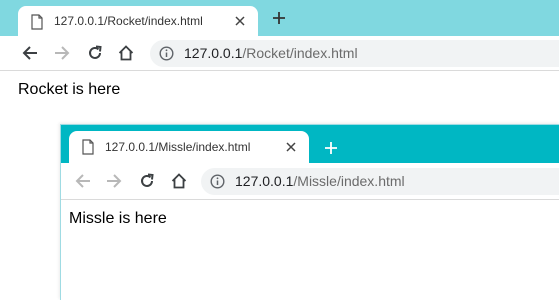  I want to click on page-text: Rocket is here, so click(69, 89).